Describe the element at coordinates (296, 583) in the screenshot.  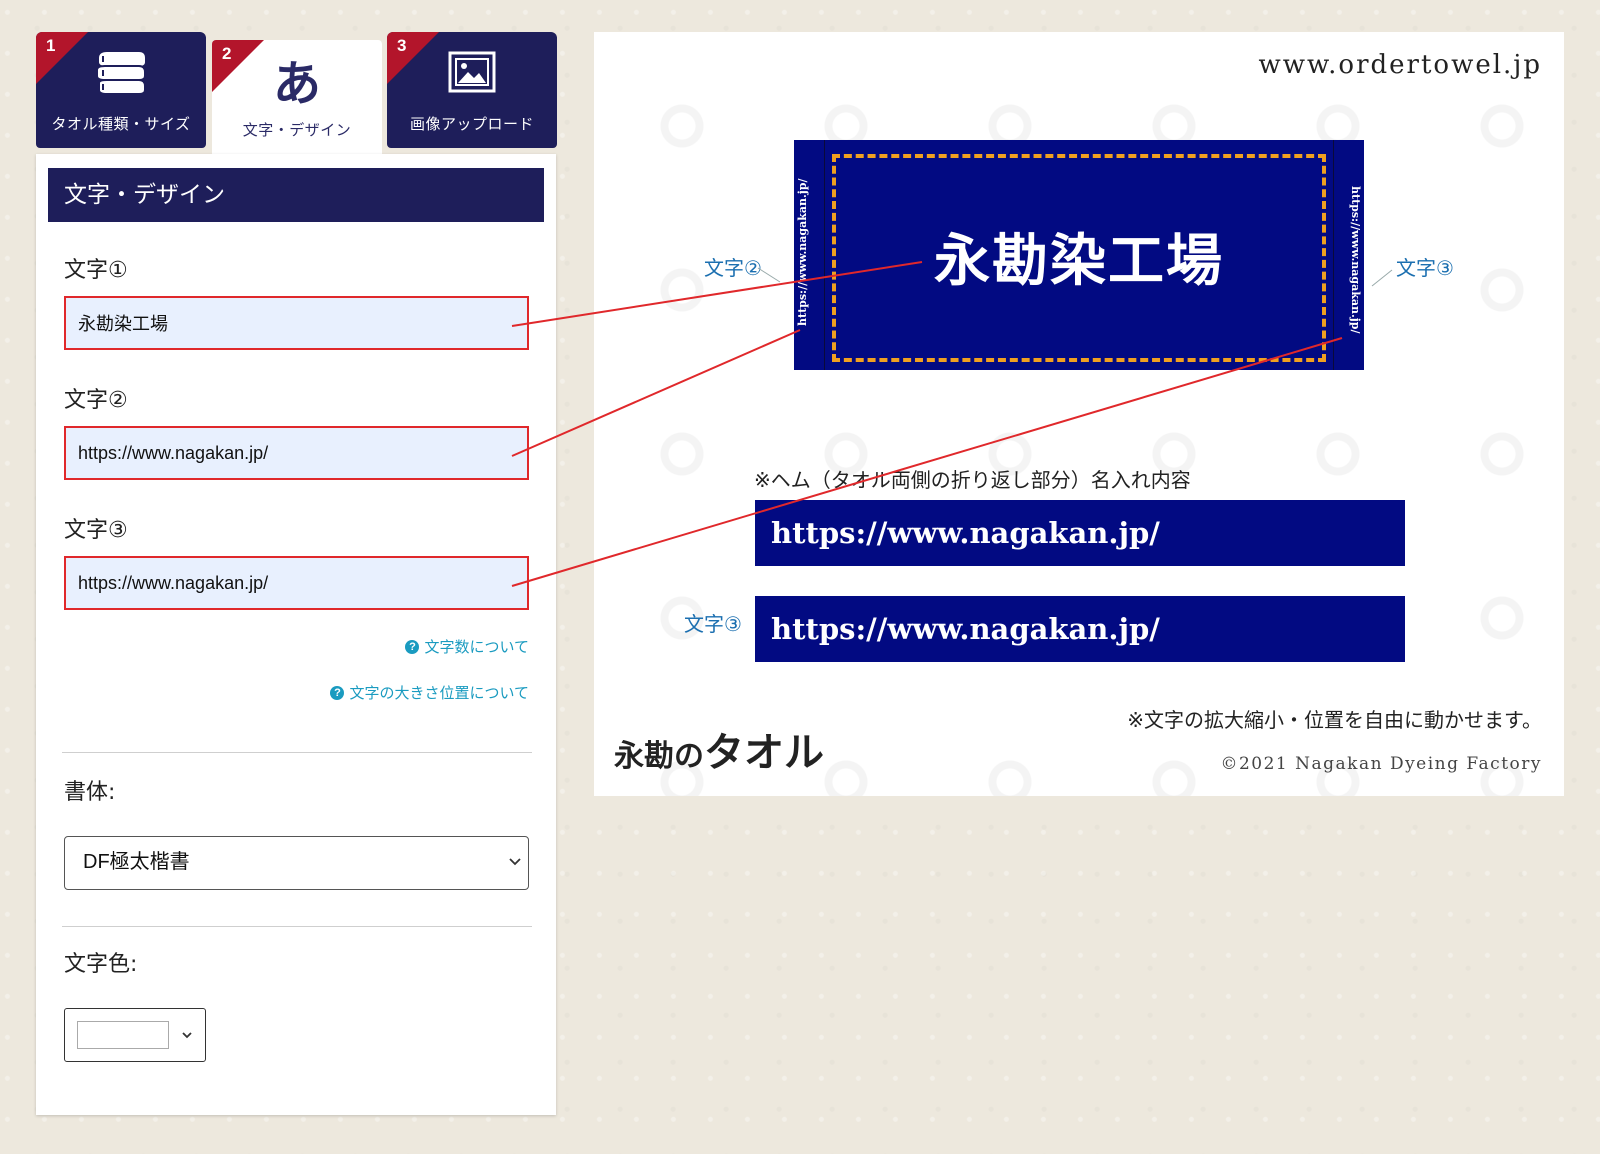
I see `text3-input` at that location.